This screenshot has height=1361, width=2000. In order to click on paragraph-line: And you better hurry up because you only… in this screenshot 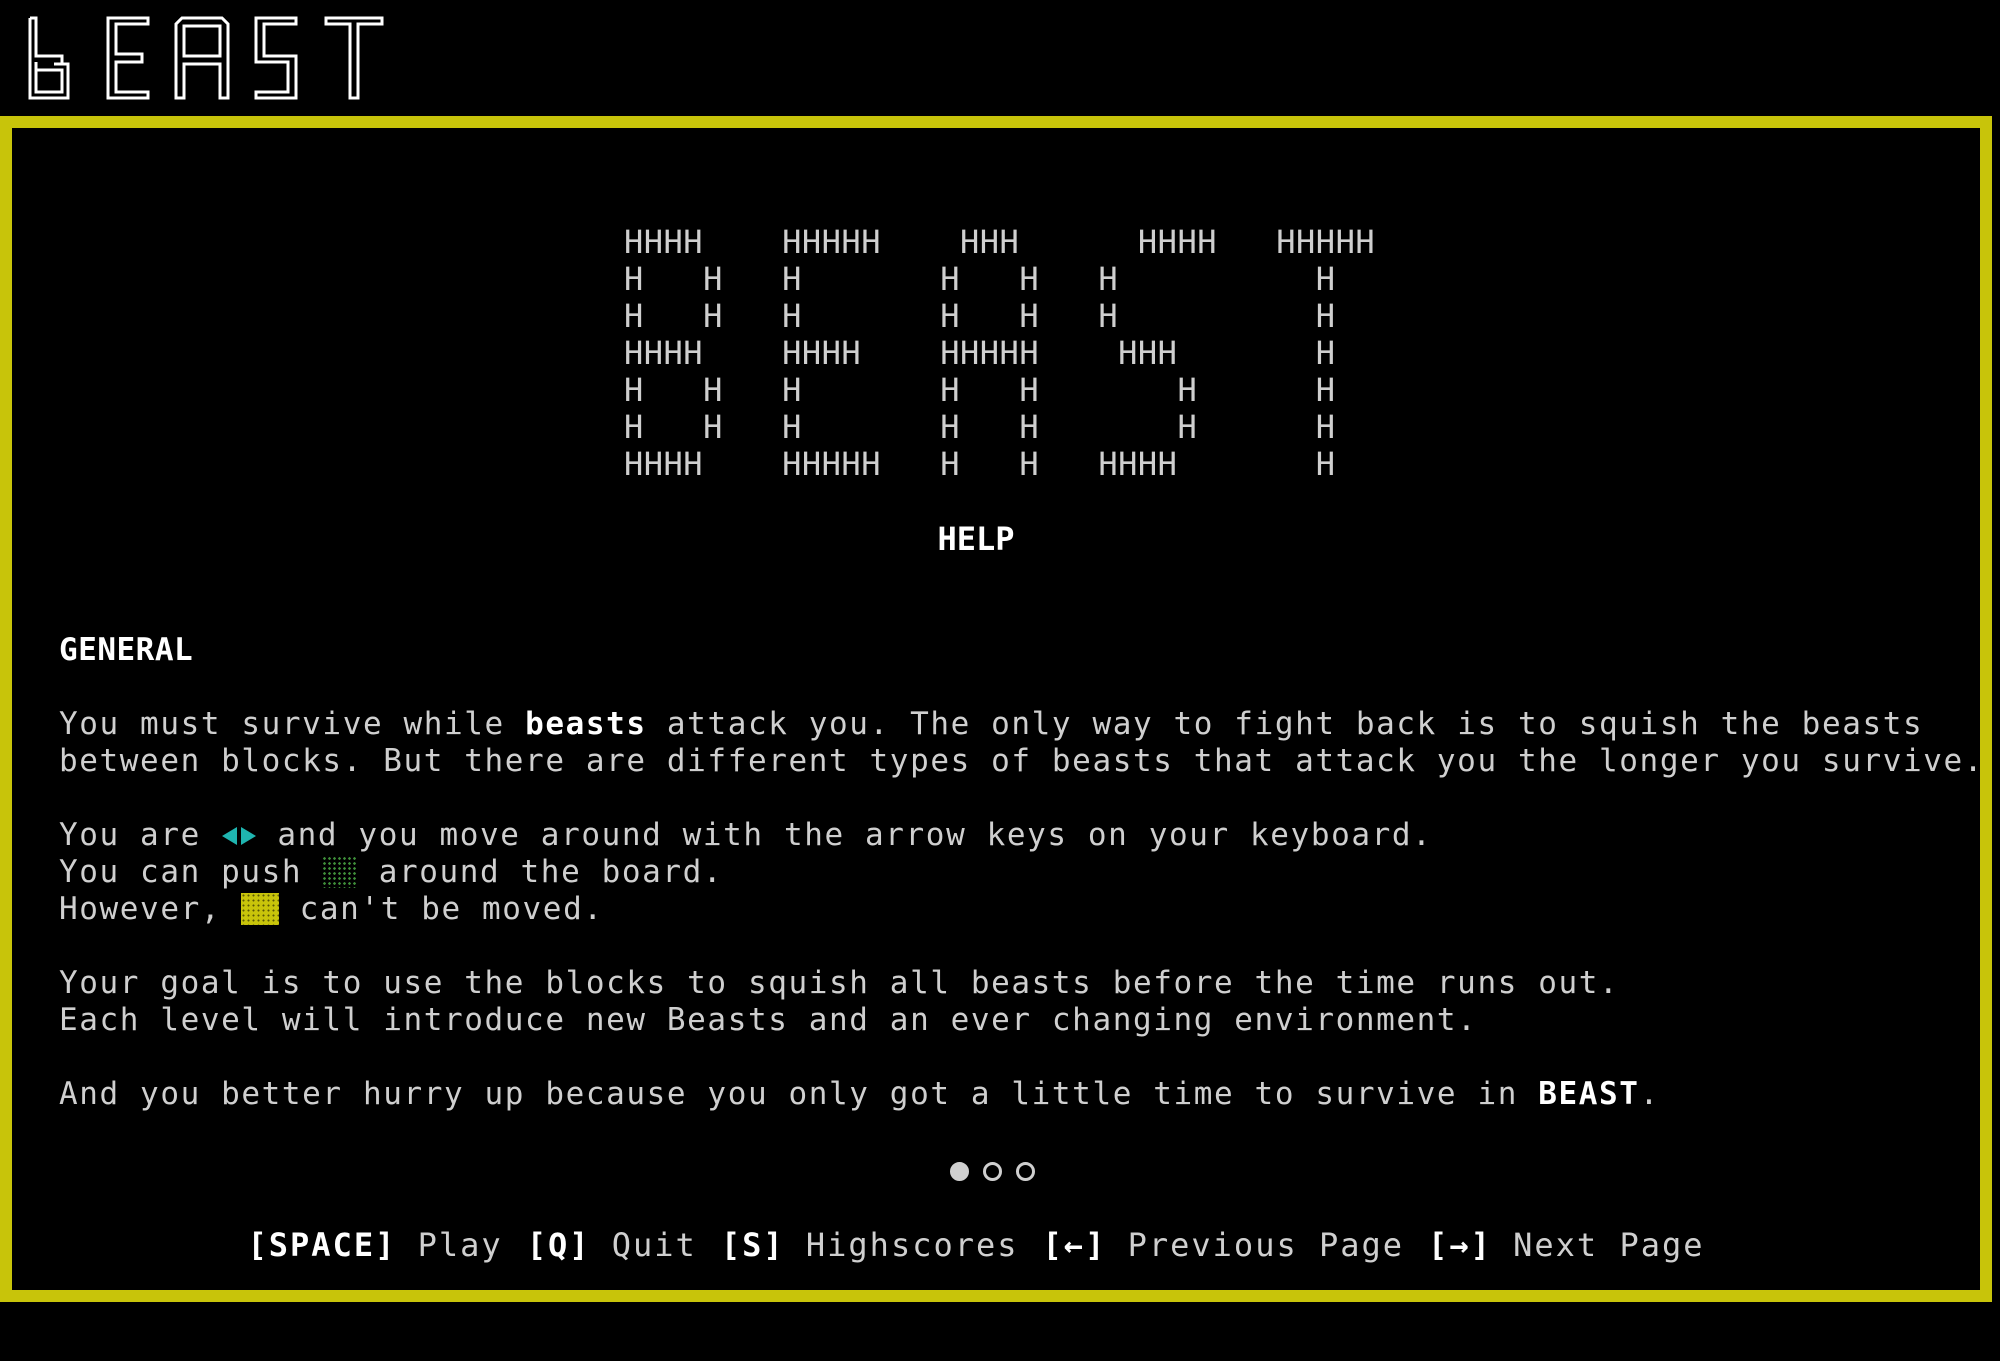, I will do `click(859, 1094)`.